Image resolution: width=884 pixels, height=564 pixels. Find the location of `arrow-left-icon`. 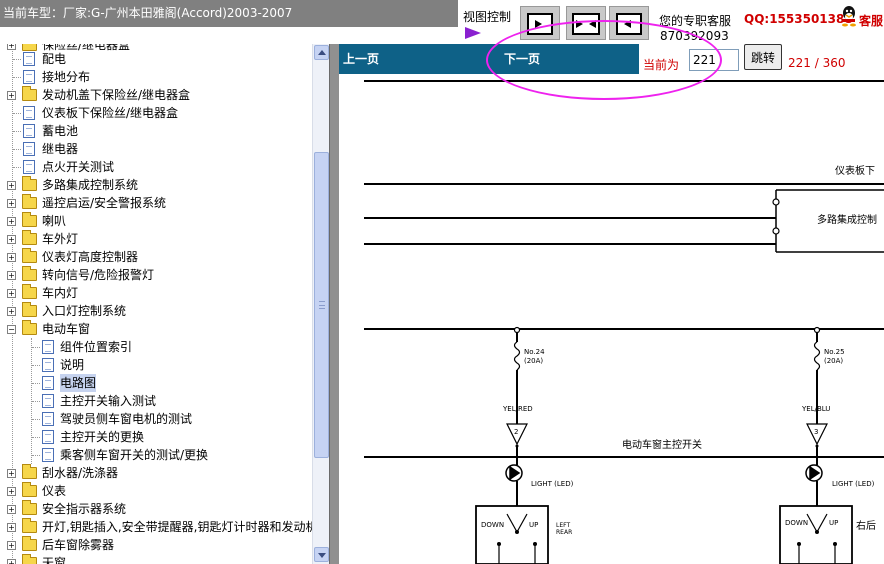

arrow-left-icon is located at coordinates (592, 24).